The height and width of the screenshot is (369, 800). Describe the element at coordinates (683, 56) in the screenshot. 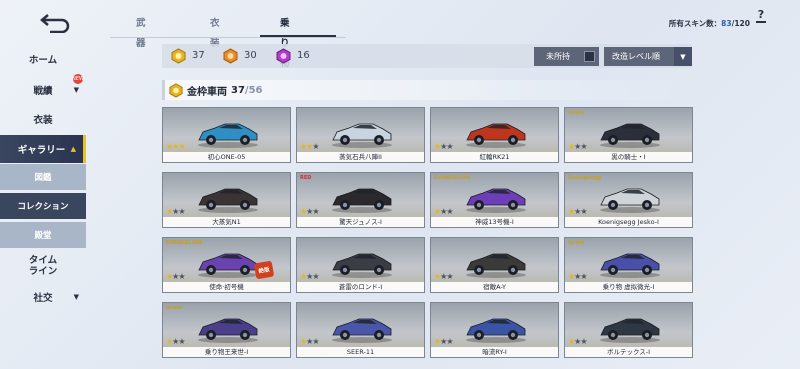

I see `chevron-down-icon: ▼` at that location.